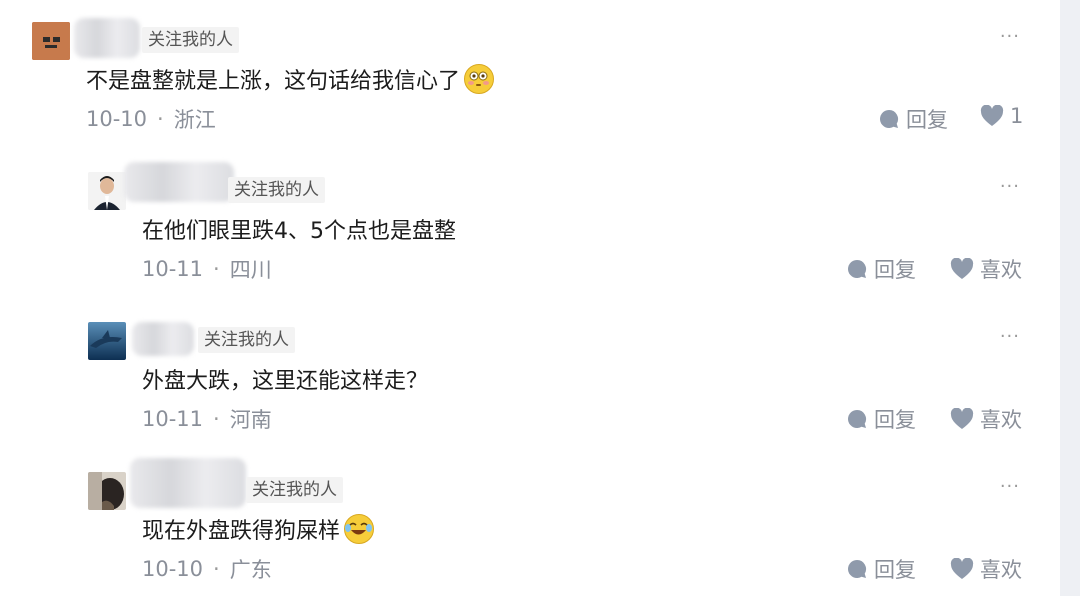 Image resolution: width=1080 pixels, height=596 pixels. I want to click on comment-meta: 10-11 · 河南, so click(207, 419).